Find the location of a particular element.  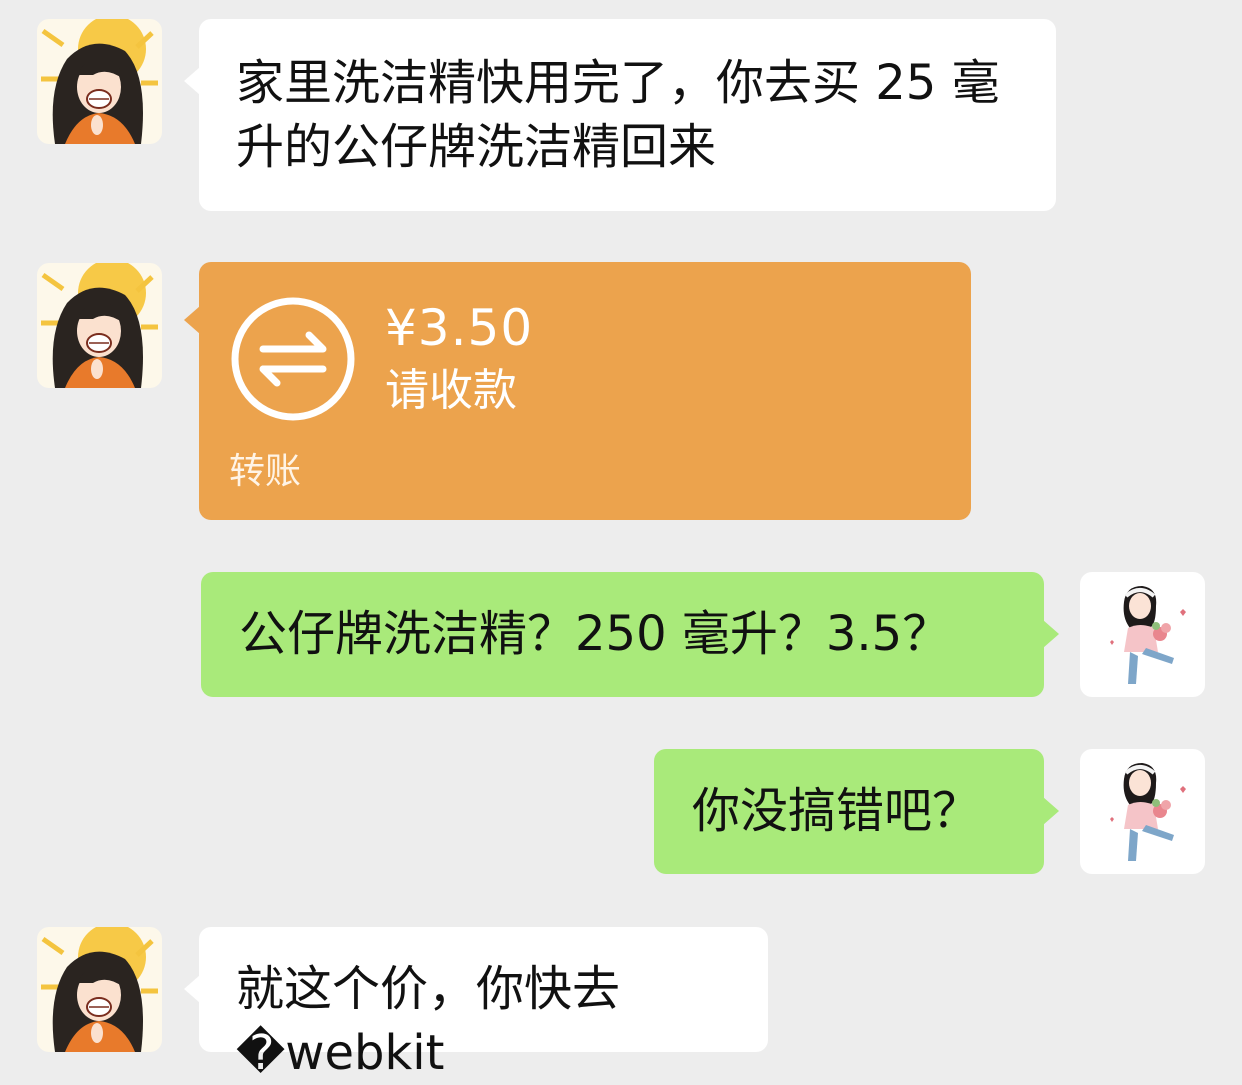

message-bubble-outgoing: 你没搞错吧？ is located at coordinates (856, 811).